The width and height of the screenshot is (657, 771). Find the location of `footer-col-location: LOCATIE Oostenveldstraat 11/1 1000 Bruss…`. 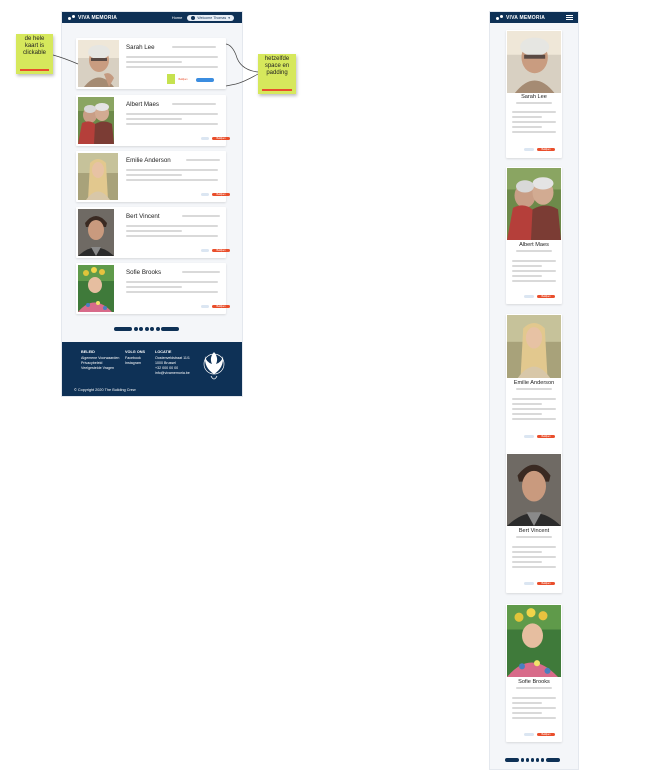

footer-col-location: LOCATIE Oostenveldstraat 11/1 1000 Bruss… is located at coordinates (172, 363).